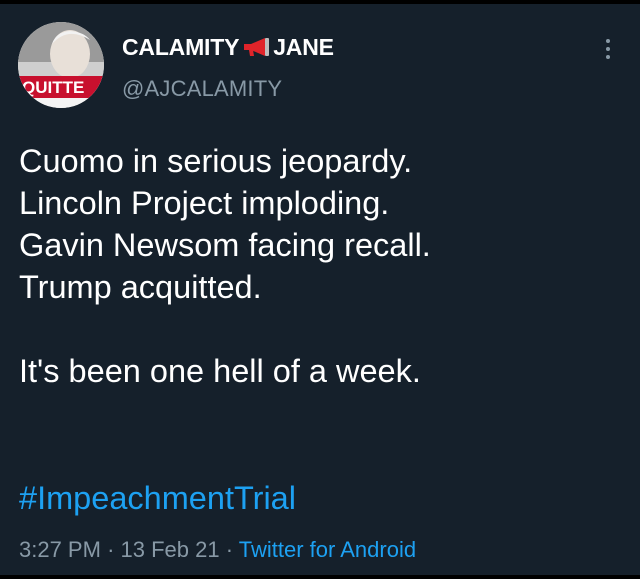 This screenshot has height=579, width=640. I want to click on tweet-closing-line: It's been one hell of a week., so click(220, 371).